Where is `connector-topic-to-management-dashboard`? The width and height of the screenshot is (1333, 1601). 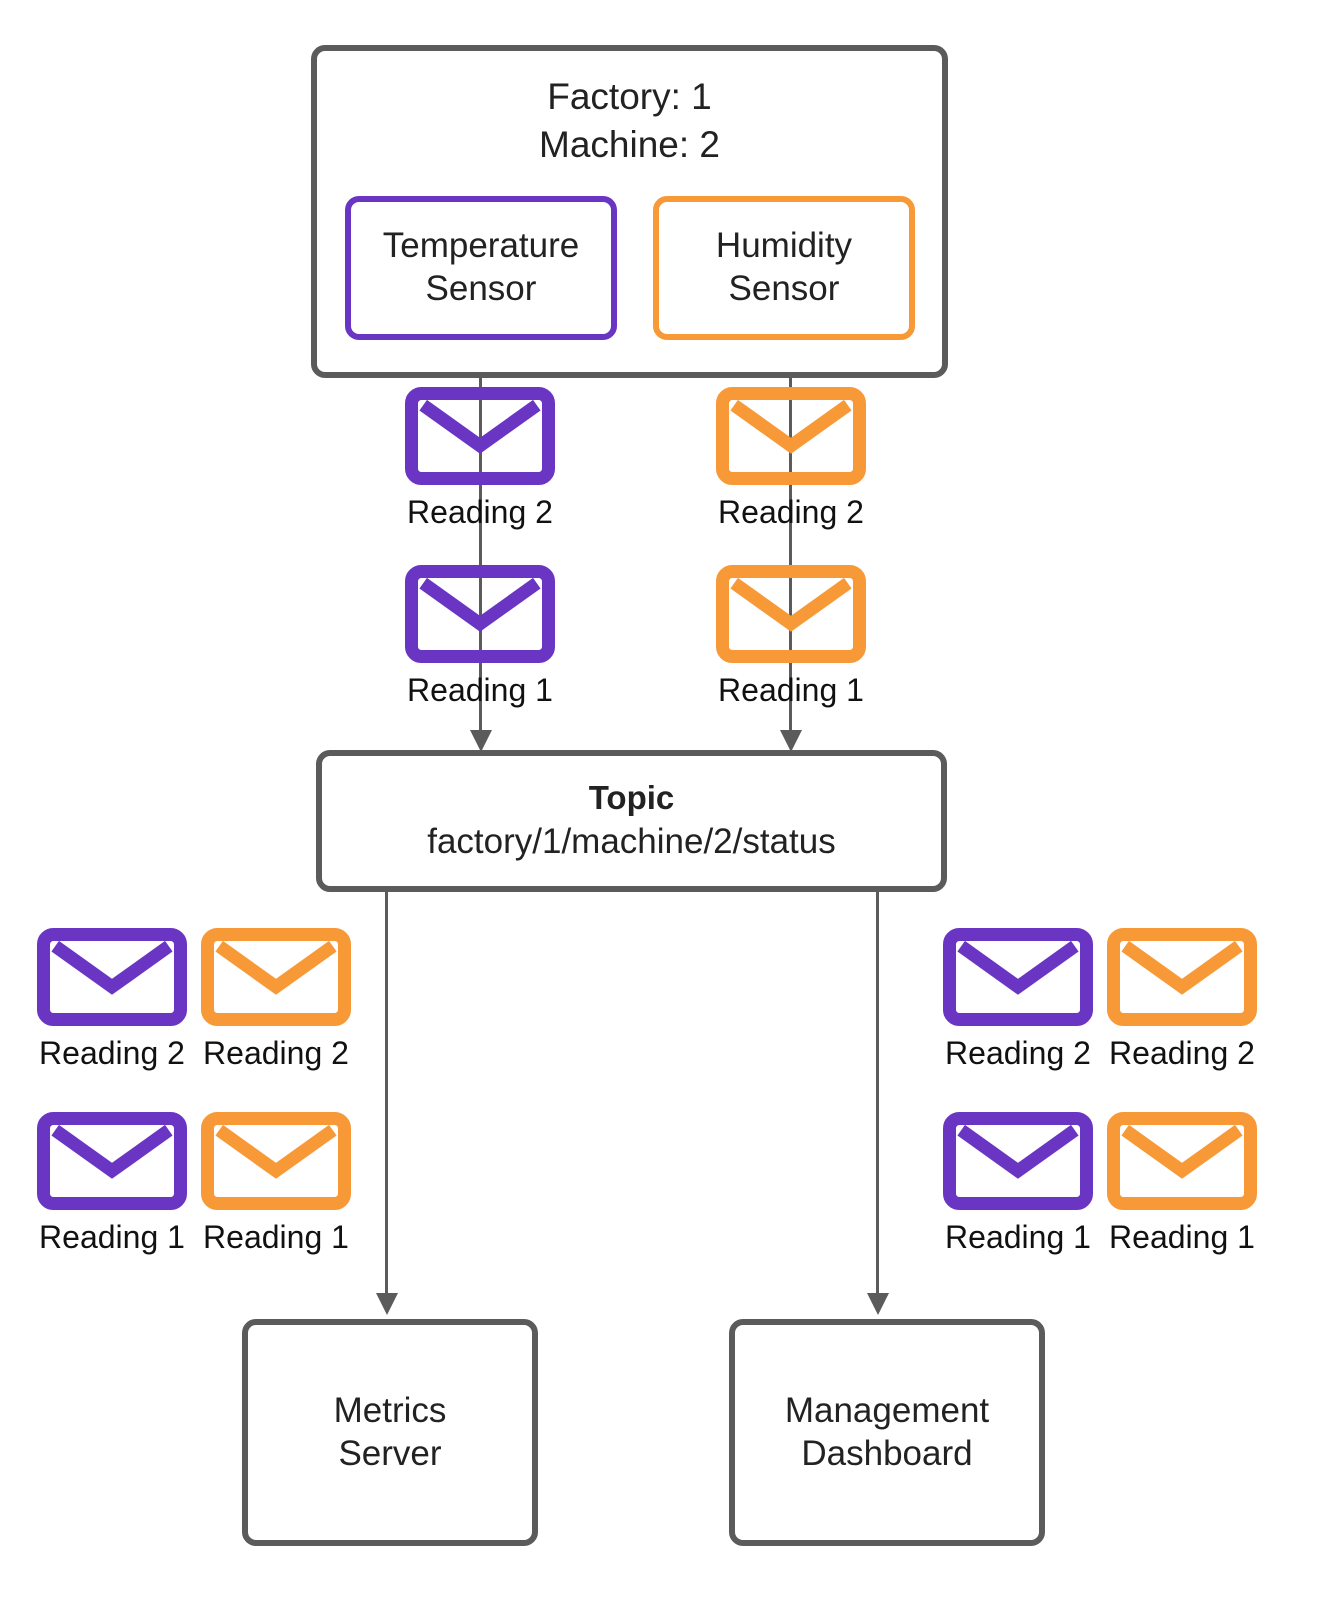
connector-topic-to-management-dashboard is located at coordinates (877, 1095).